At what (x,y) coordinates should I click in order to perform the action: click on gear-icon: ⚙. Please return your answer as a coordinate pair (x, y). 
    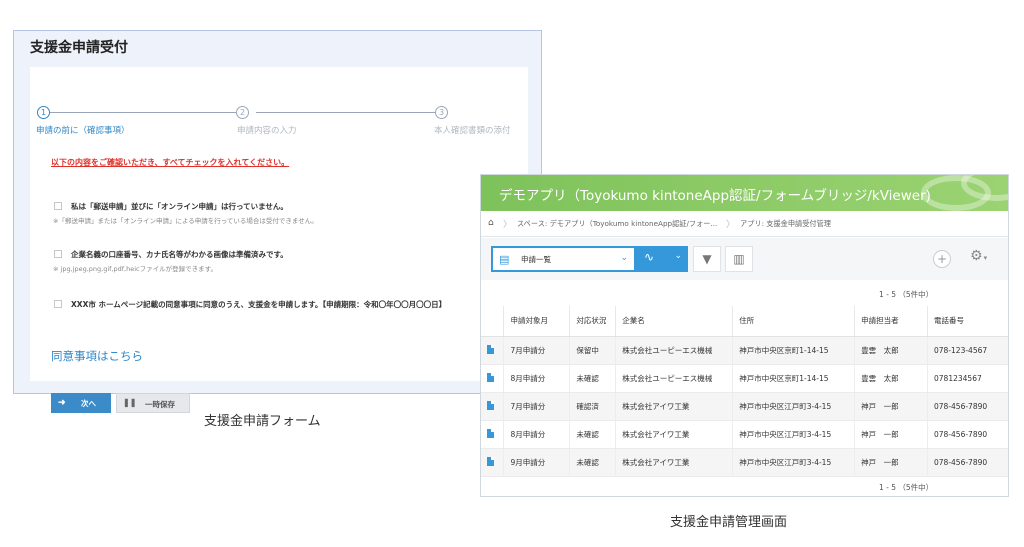
    Looking at the image, I should click on (976, 256).